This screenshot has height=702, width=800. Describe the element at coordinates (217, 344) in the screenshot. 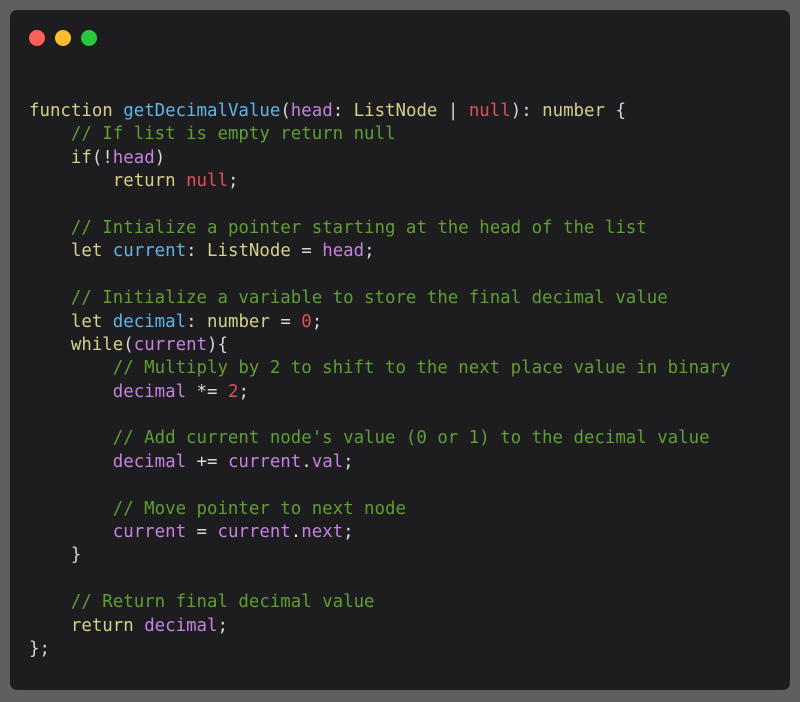

I see `code-token: ){` at that location.